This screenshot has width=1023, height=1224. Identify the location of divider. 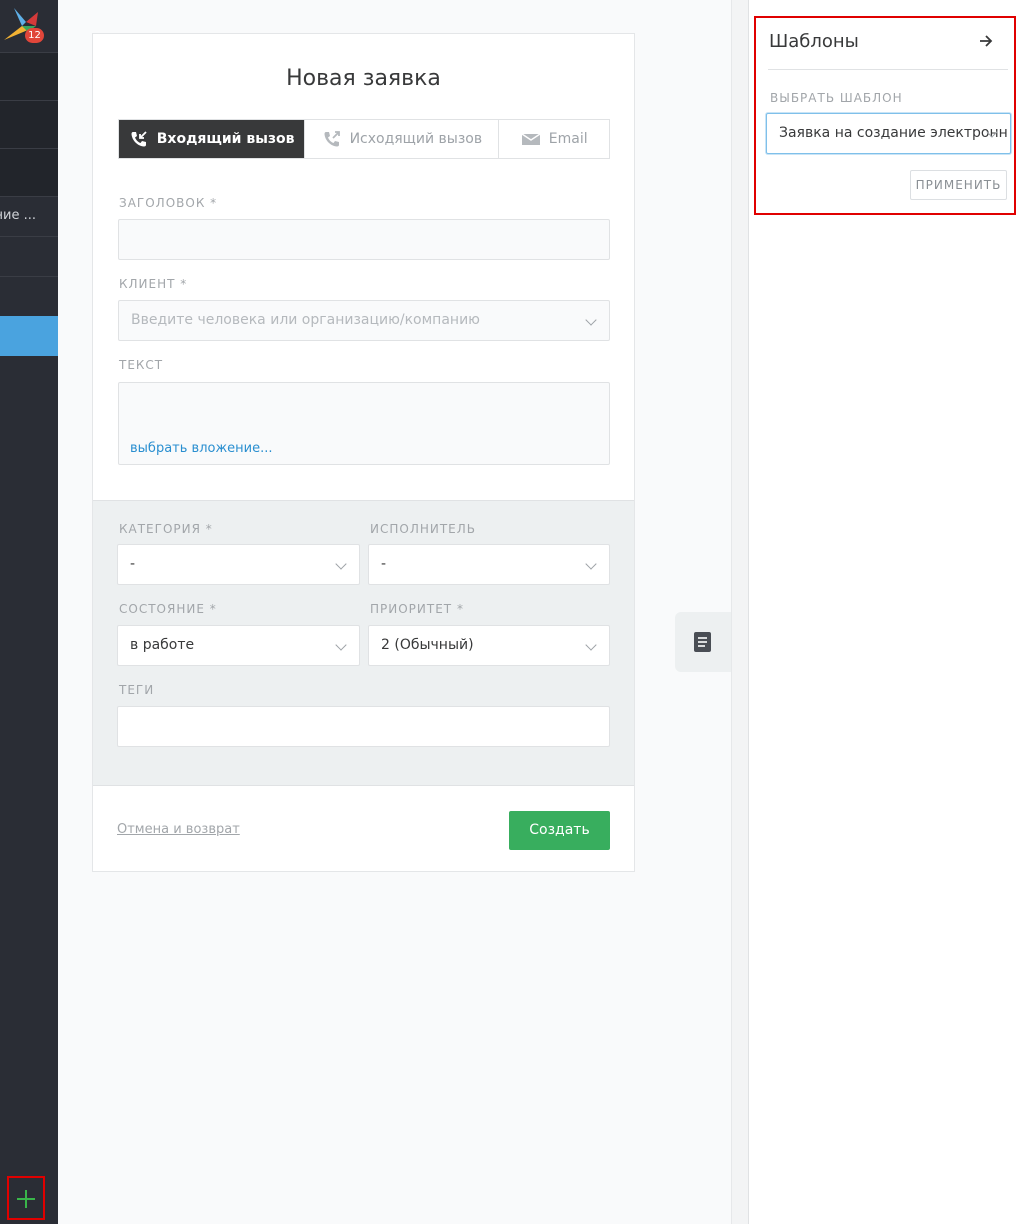
(888, 69).